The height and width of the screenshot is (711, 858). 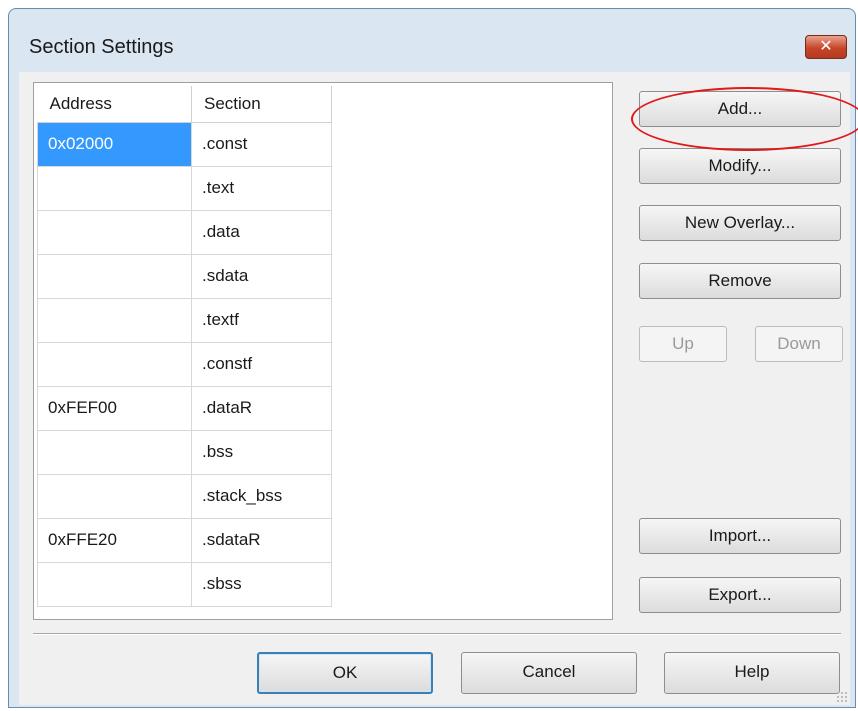 I want to click on address-cell: 0xFEF00, so click(x=114, y=408).